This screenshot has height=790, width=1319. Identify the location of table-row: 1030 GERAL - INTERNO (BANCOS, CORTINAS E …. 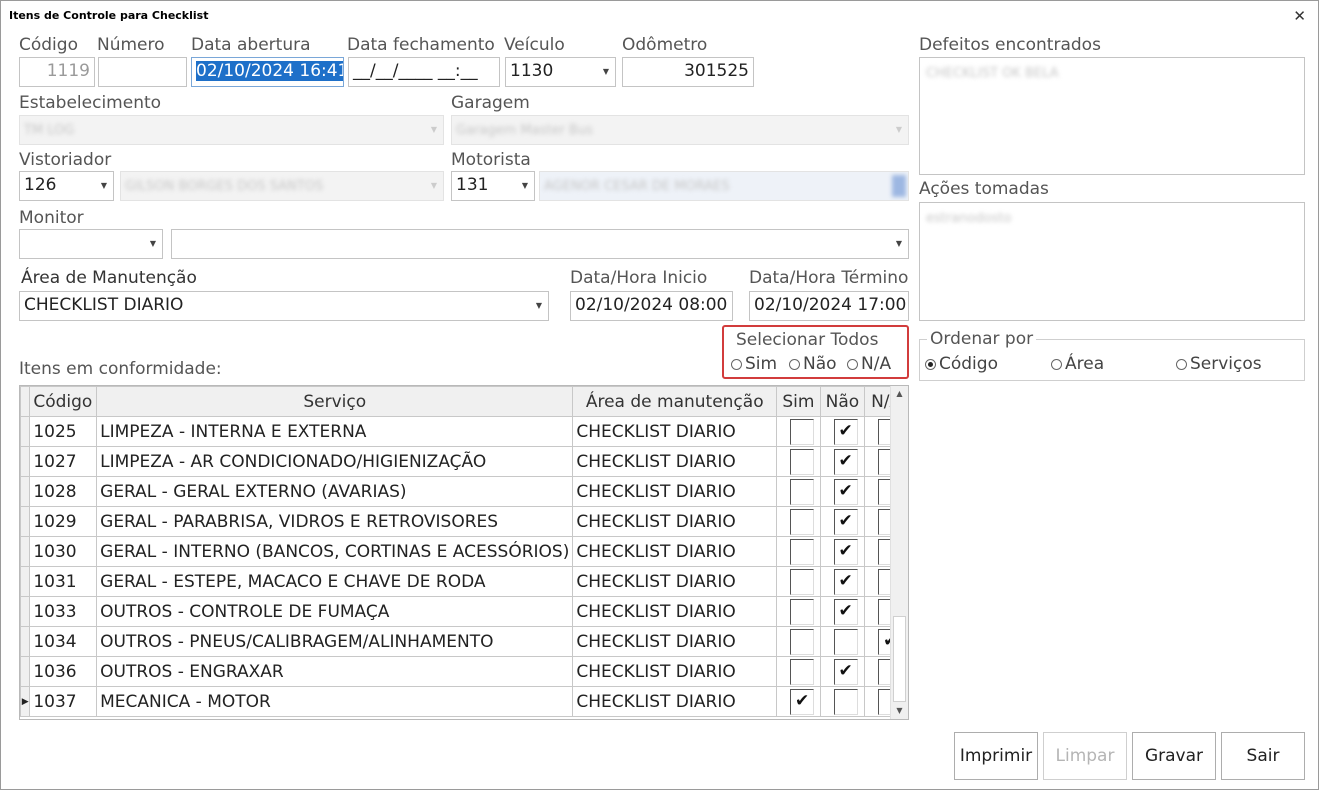
(464, 551).